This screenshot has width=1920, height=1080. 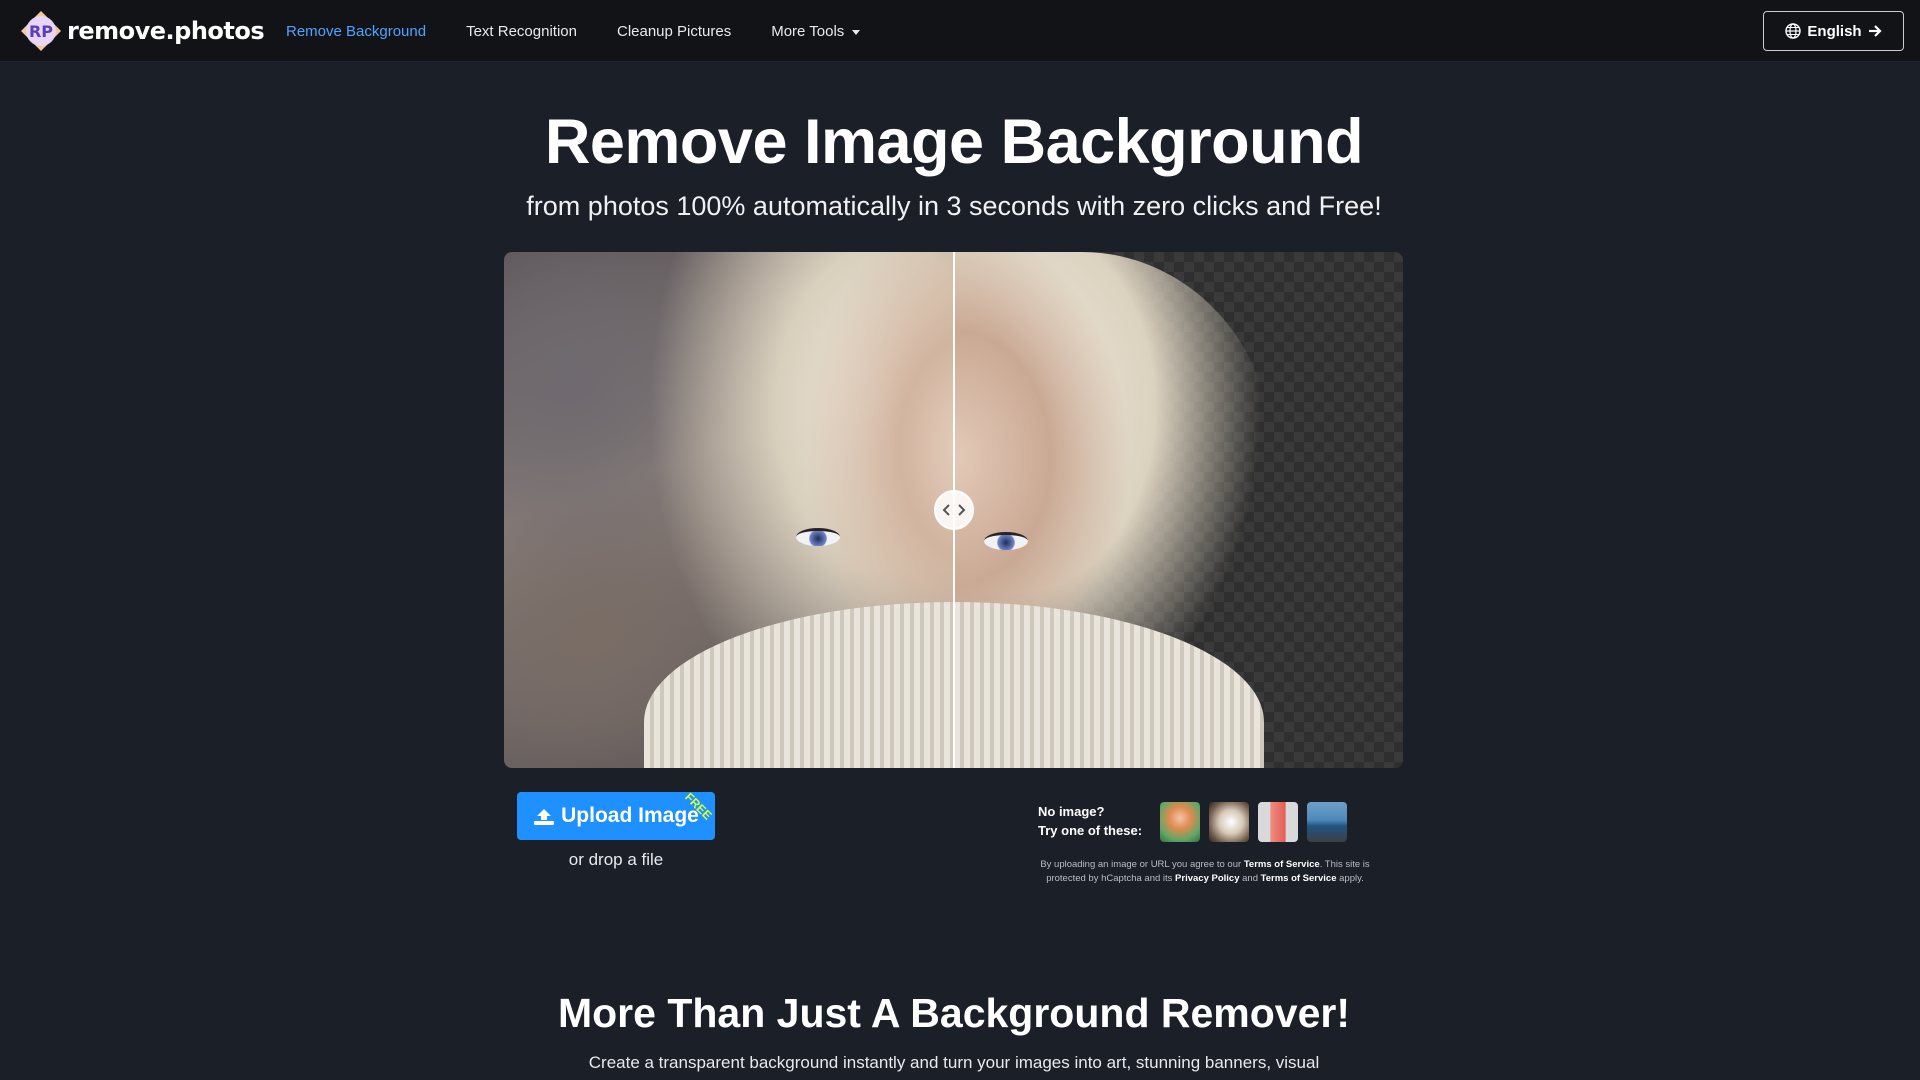 What do you see at coordinates (1327, 822) in the screenshot?
I see `sample-car-thumbnail` at bounding box center [1327, 822].